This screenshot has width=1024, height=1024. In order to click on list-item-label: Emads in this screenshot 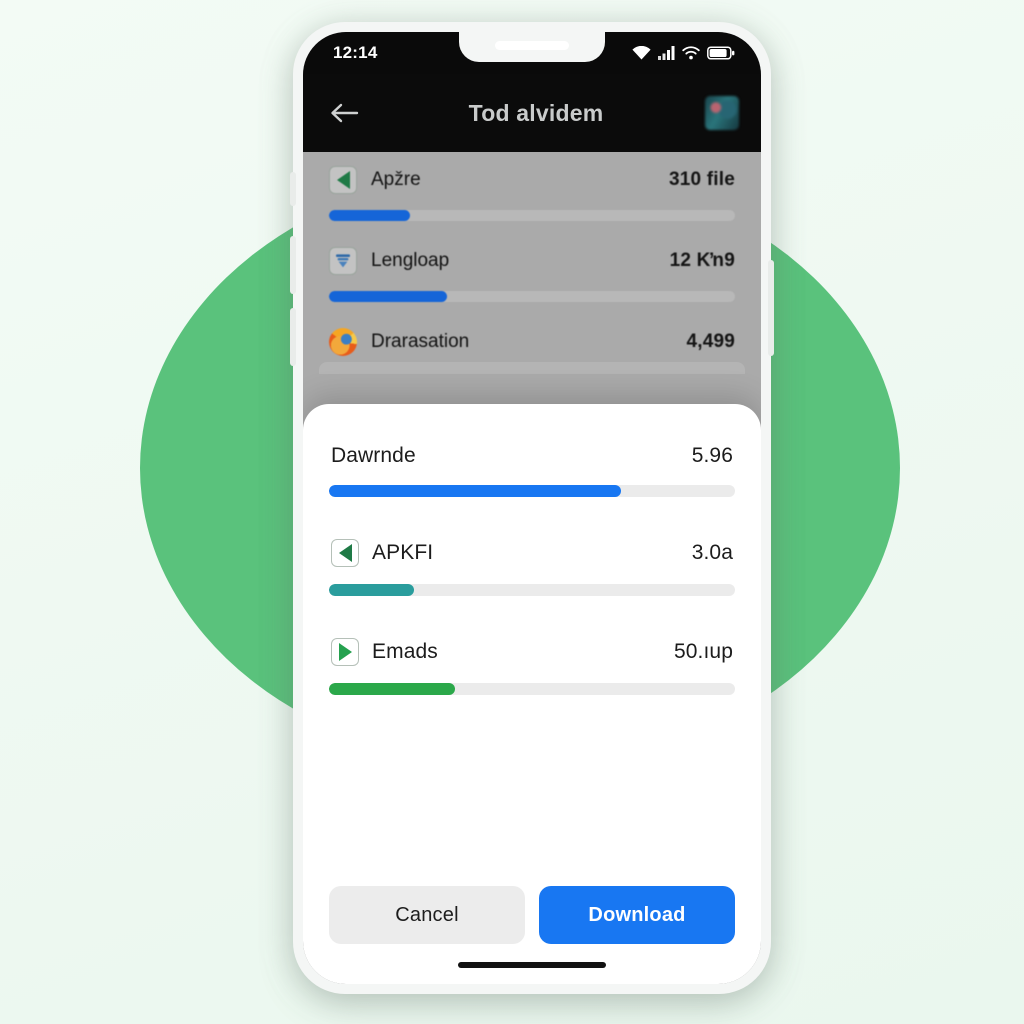, I will do `click(405, 651)`.